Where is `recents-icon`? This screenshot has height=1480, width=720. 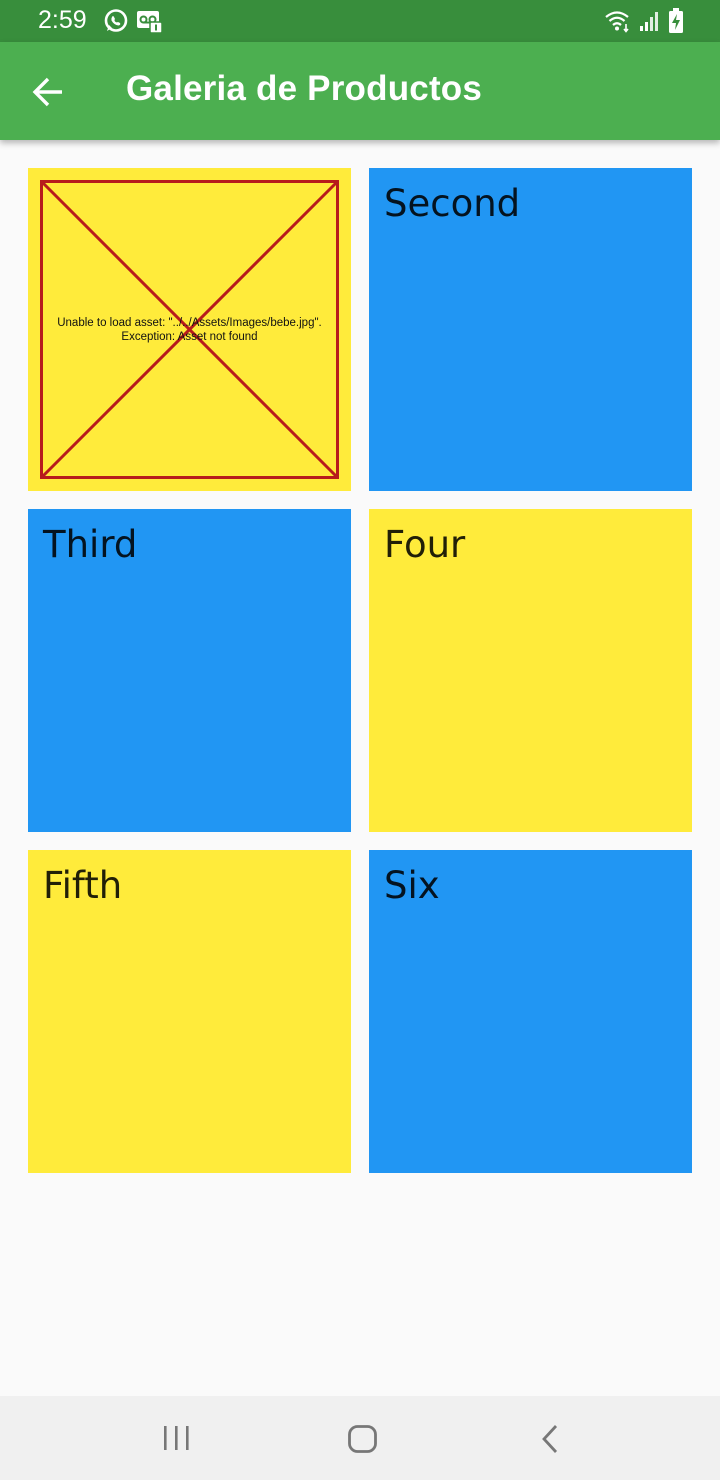
recents-icon is located at coordinates (177, 1440).